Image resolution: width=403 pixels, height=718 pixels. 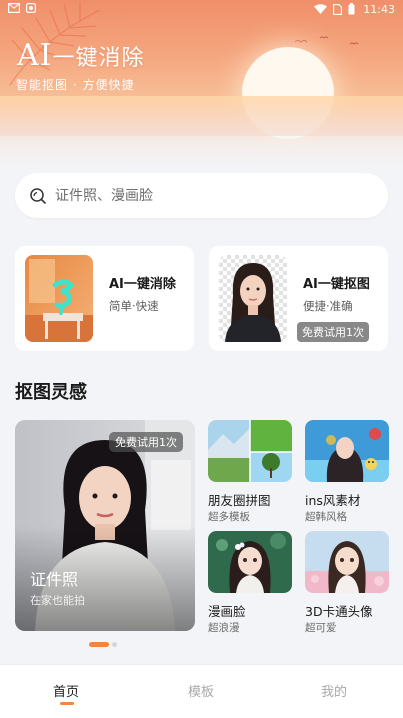 What do you see at coordinates (31, 8) in the screenshot?
I see `app-notification-icon` at bounding box center [31, 8].